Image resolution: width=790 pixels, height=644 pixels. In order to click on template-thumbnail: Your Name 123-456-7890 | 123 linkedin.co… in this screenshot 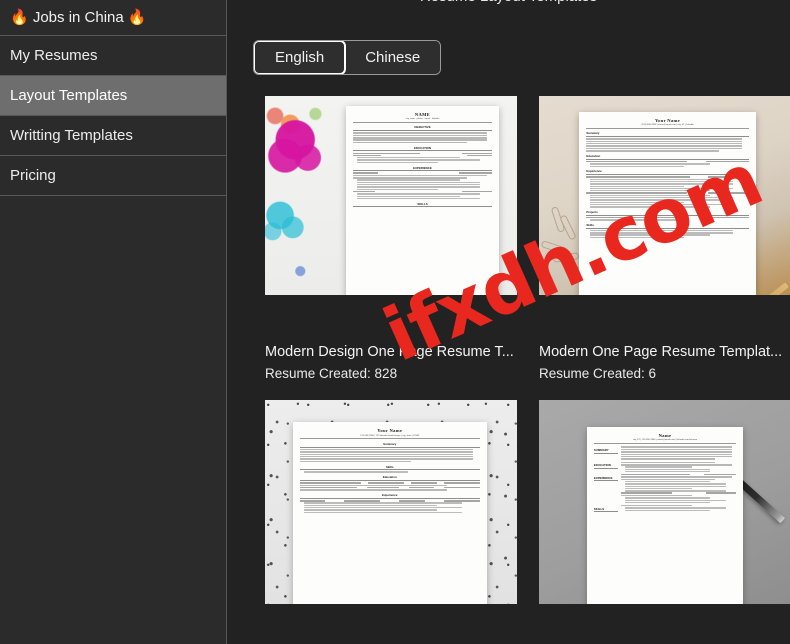, I will do `click(391, 502)`.